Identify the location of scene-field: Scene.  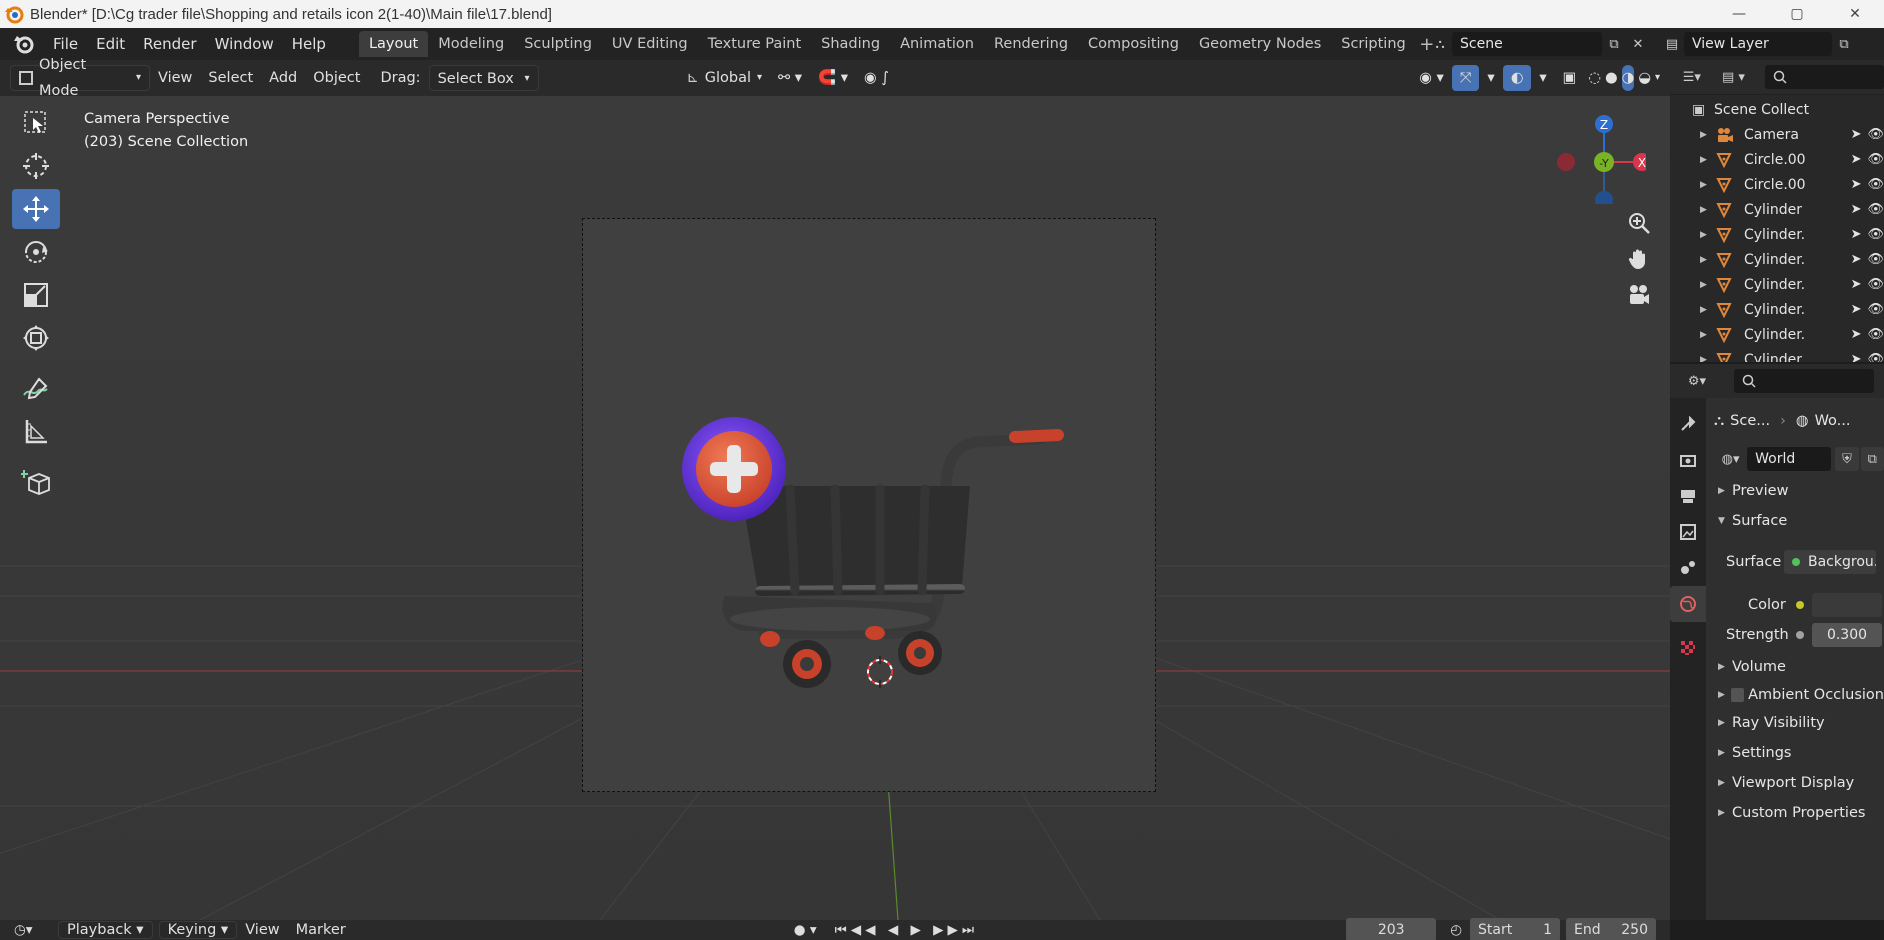
(1527, 44).